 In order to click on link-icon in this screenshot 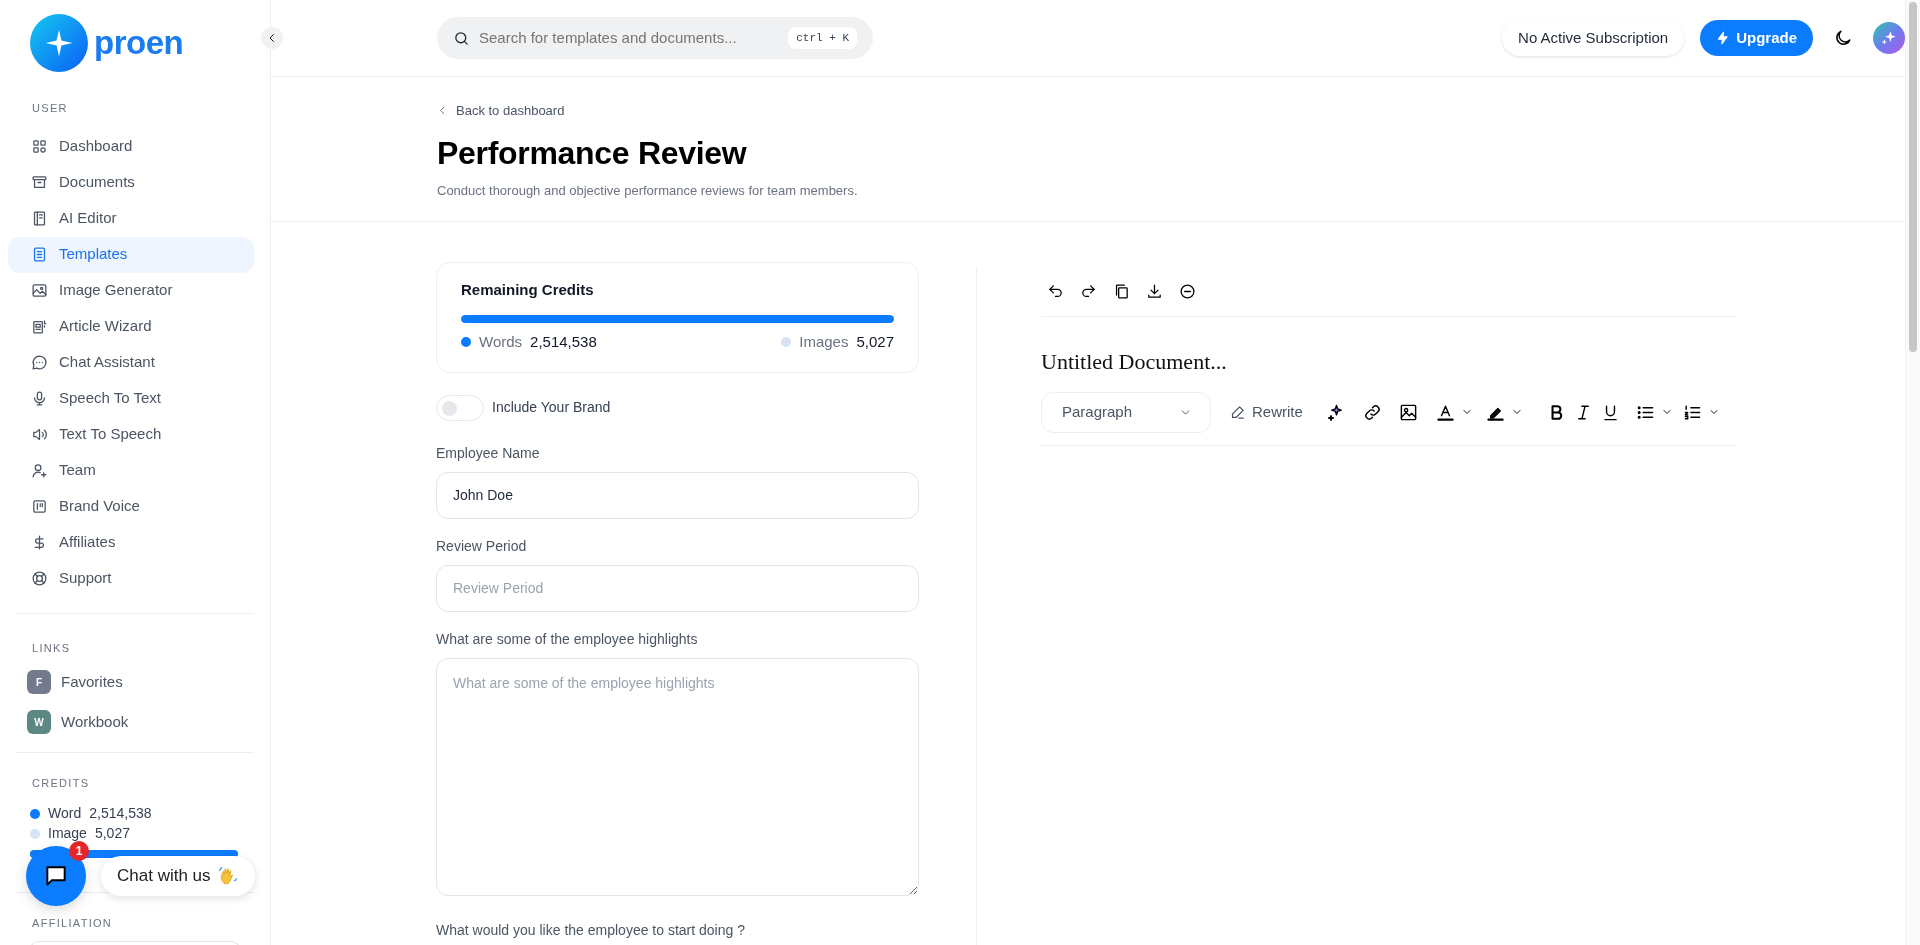, I will do `click(1372, 412)`.